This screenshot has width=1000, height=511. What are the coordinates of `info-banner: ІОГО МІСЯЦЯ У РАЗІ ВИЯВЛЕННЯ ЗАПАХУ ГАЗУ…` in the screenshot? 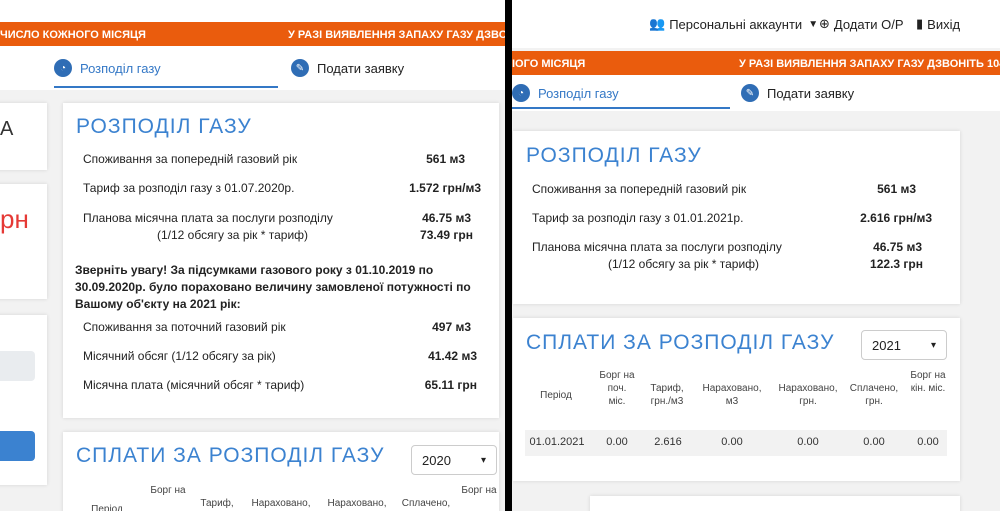 It's located at (756, 63).